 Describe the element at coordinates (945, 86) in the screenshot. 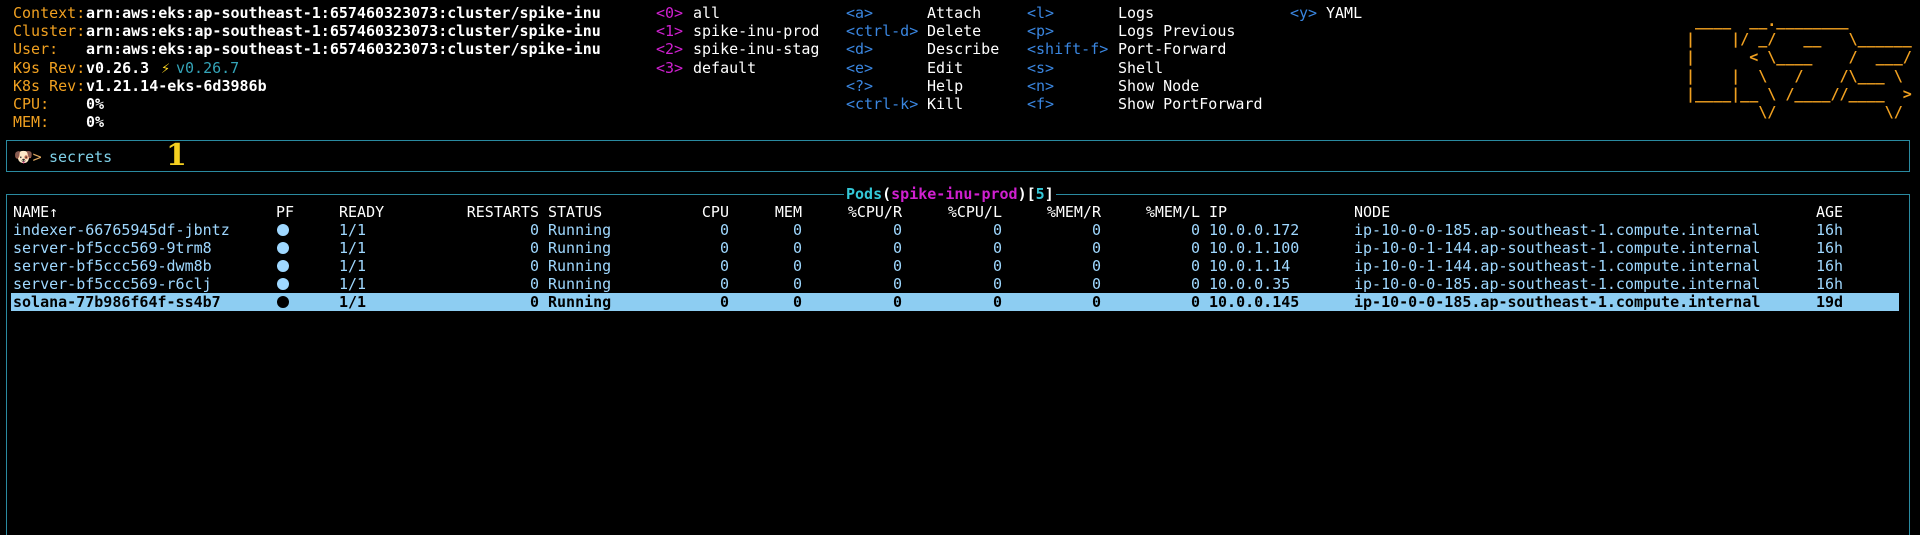

I see `command-label: Help` at that location.